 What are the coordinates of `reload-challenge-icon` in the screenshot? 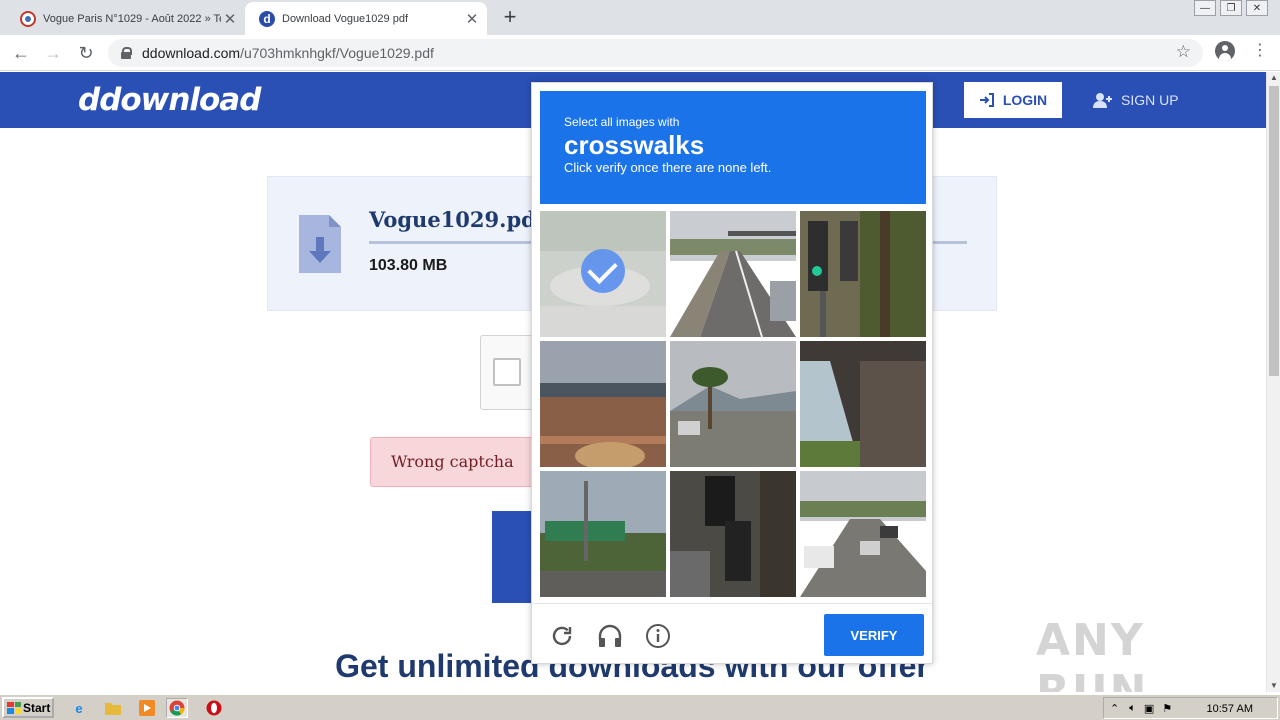 It's located at (562, 636).